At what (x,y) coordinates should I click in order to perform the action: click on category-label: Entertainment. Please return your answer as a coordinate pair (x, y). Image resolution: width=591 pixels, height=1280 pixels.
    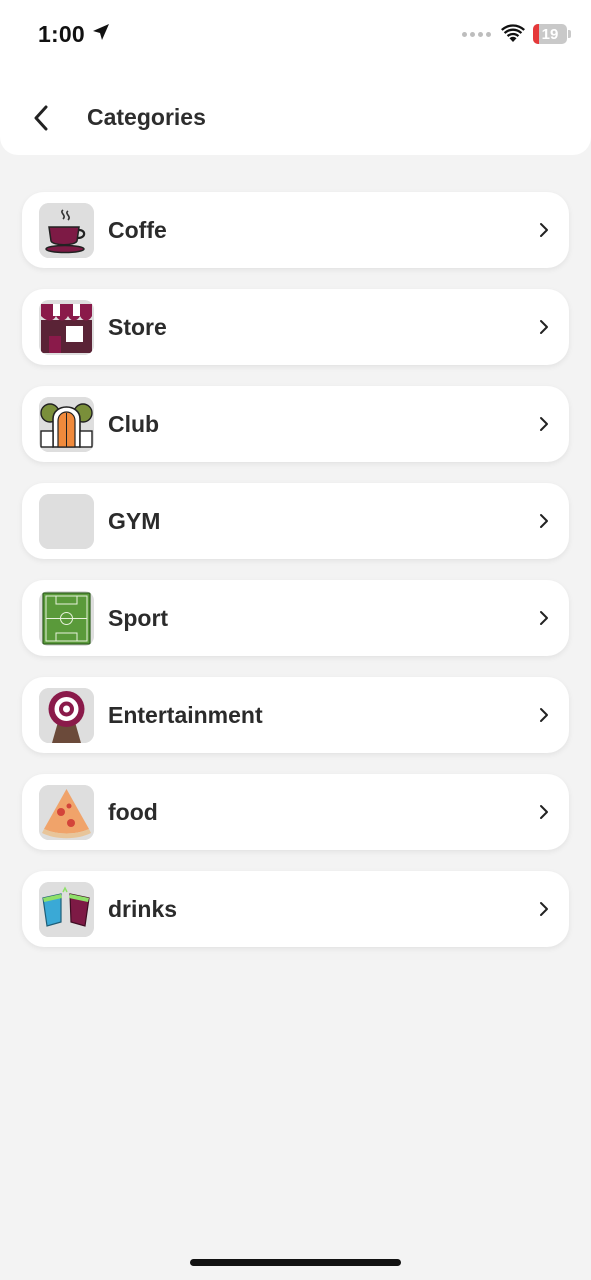
    Looking at the image, I should click on (185, 714).